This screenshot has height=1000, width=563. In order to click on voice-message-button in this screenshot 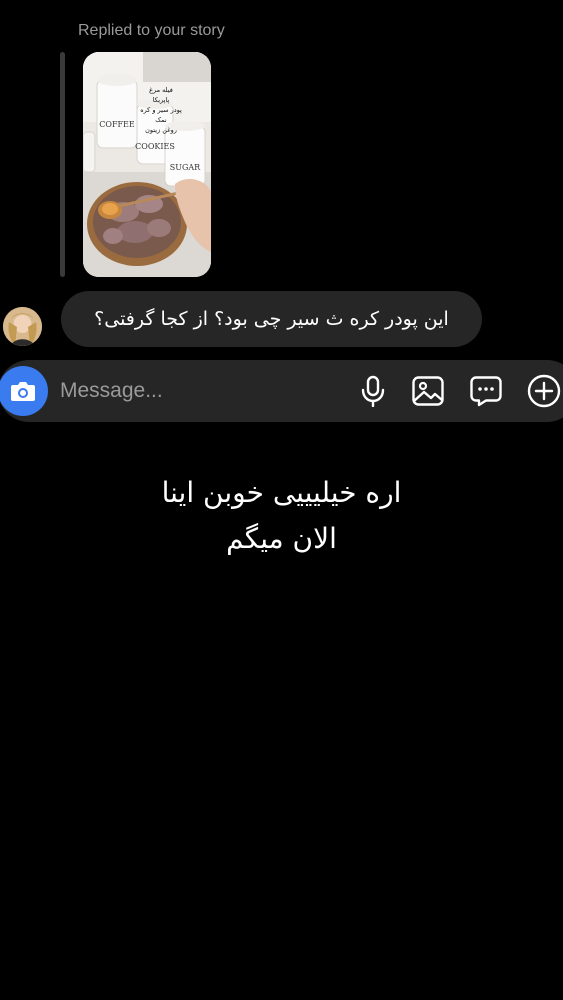, I will do `click(373, 391)`.